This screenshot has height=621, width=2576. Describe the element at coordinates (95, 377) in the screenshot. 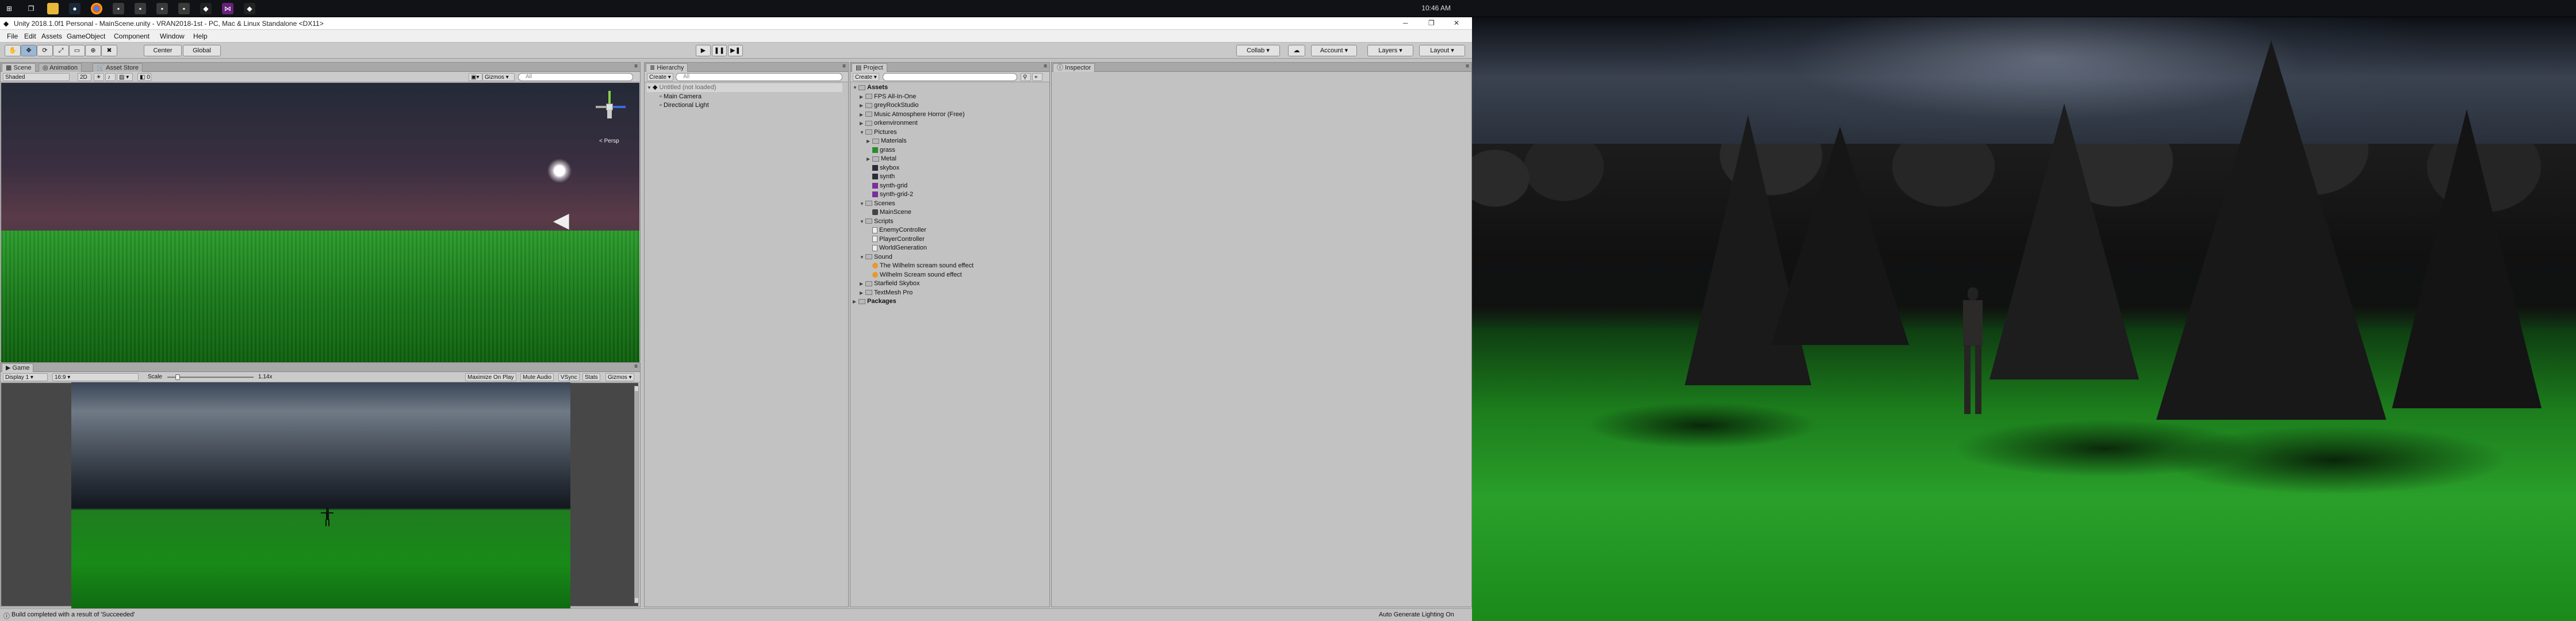

I see `aspect-dropdown: 16:9 ▾` at that location.